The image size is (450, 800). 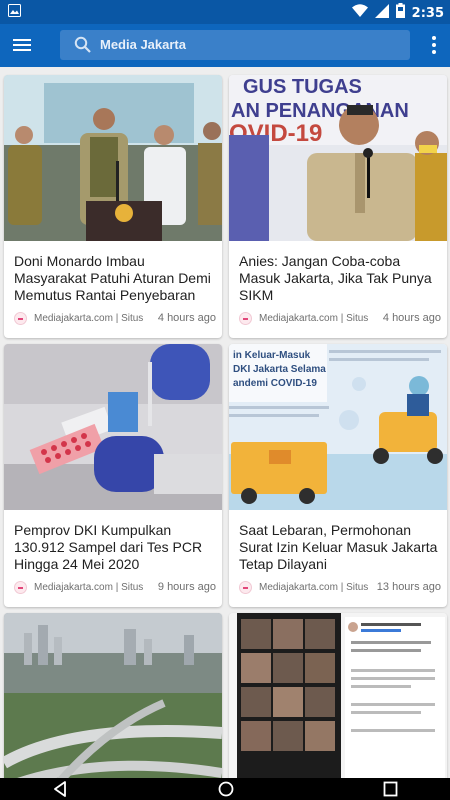 What do you see at coordinates (302, 87) in the screenshot?
I see `banner-text-1: GUS TUGAS` at bounding box center [302, 87].